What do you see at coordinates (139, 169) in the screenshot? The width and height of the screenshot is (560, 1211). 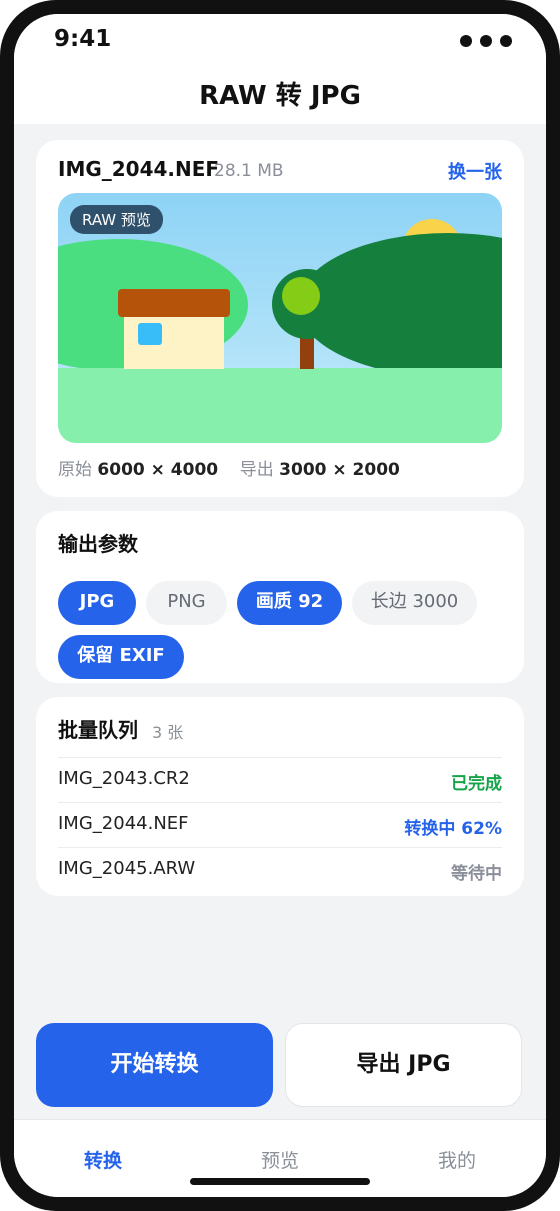 I see `file-name: IMG_2044.NEF` at bounding box center [139, 169].